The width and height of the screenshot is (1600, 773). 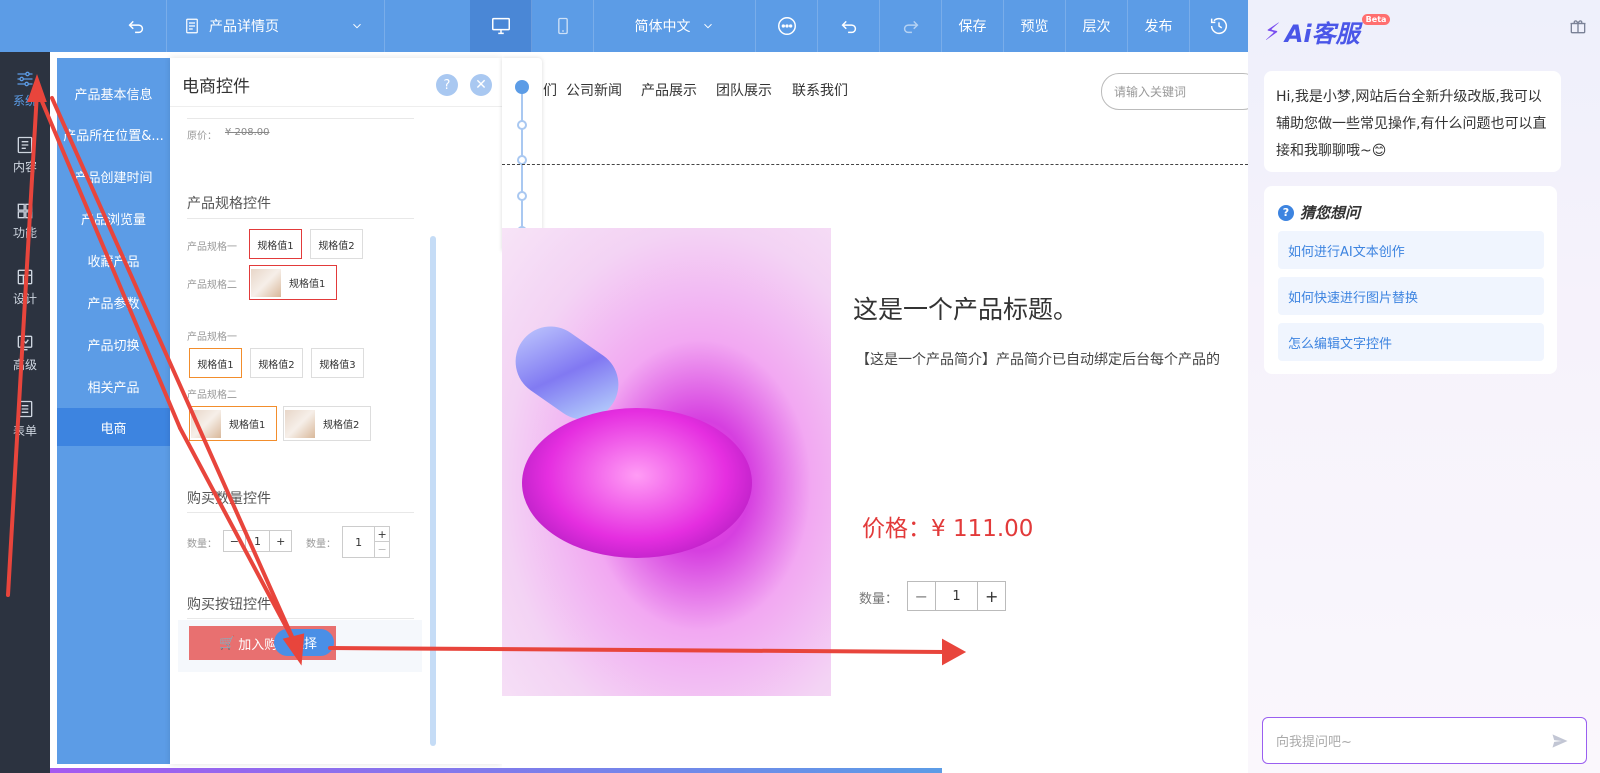 I want to click on mobile-icon, so click(x=562, y=26).